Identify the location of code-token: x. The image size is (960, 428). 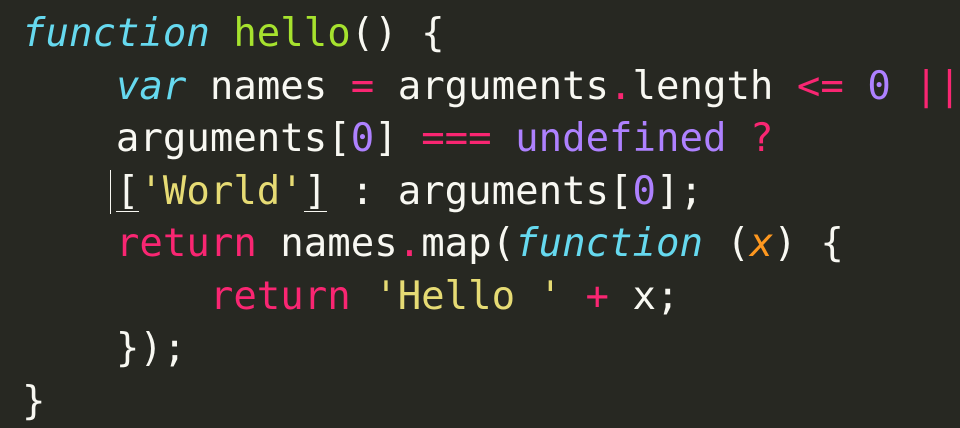
(761, 243).